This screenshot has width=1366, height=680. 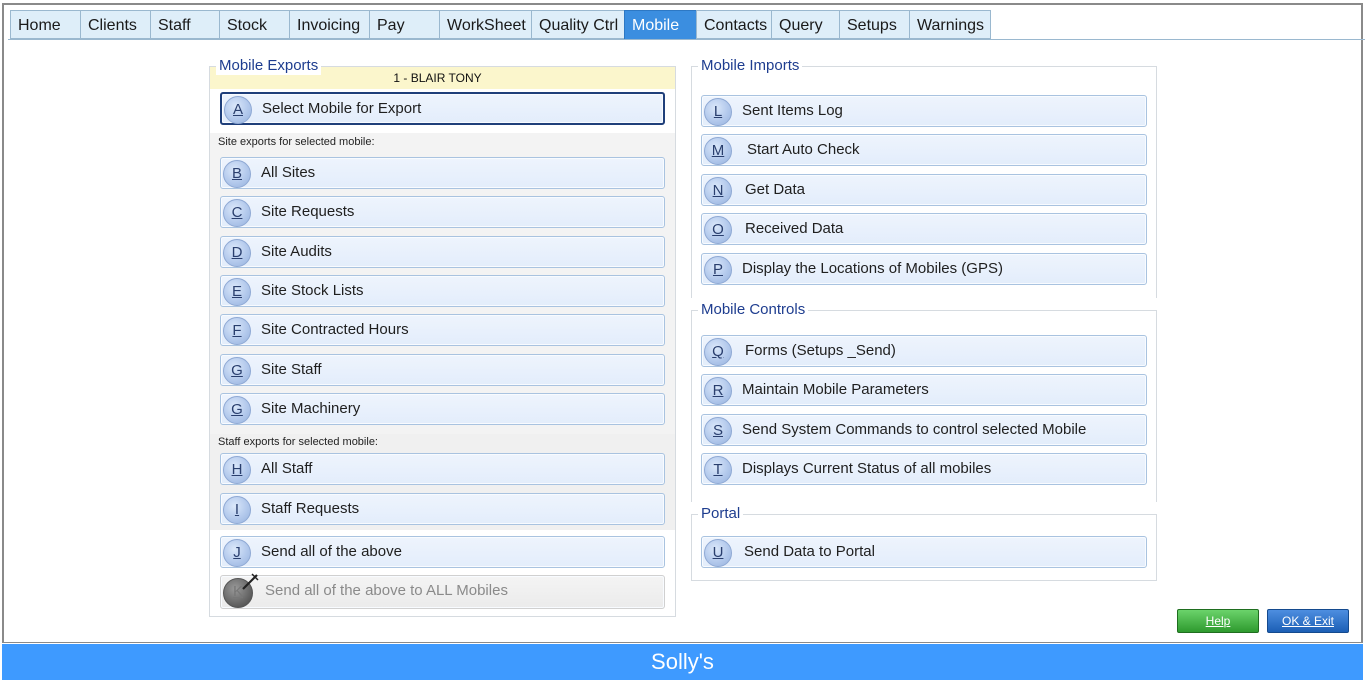 I want to click on key-m-icon: M, so click(x=718, y=151).